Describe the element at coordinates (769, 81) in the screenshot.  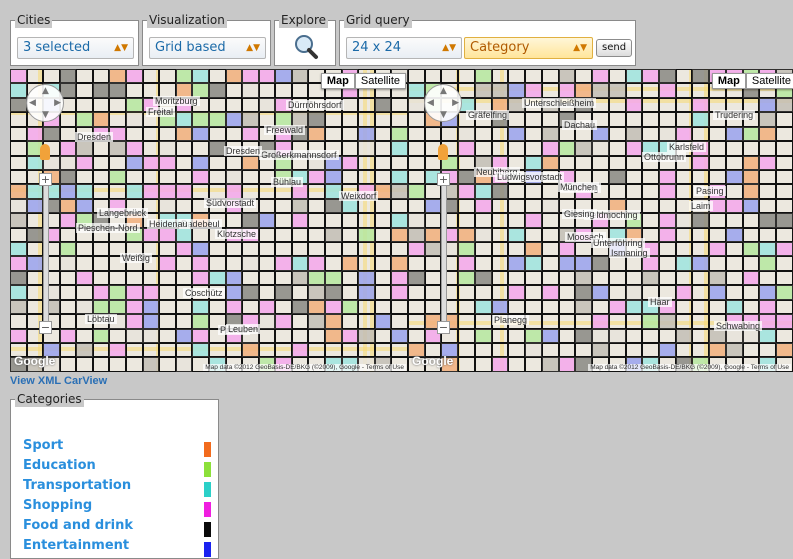
I see `satellite-button: Satellite` at that location.